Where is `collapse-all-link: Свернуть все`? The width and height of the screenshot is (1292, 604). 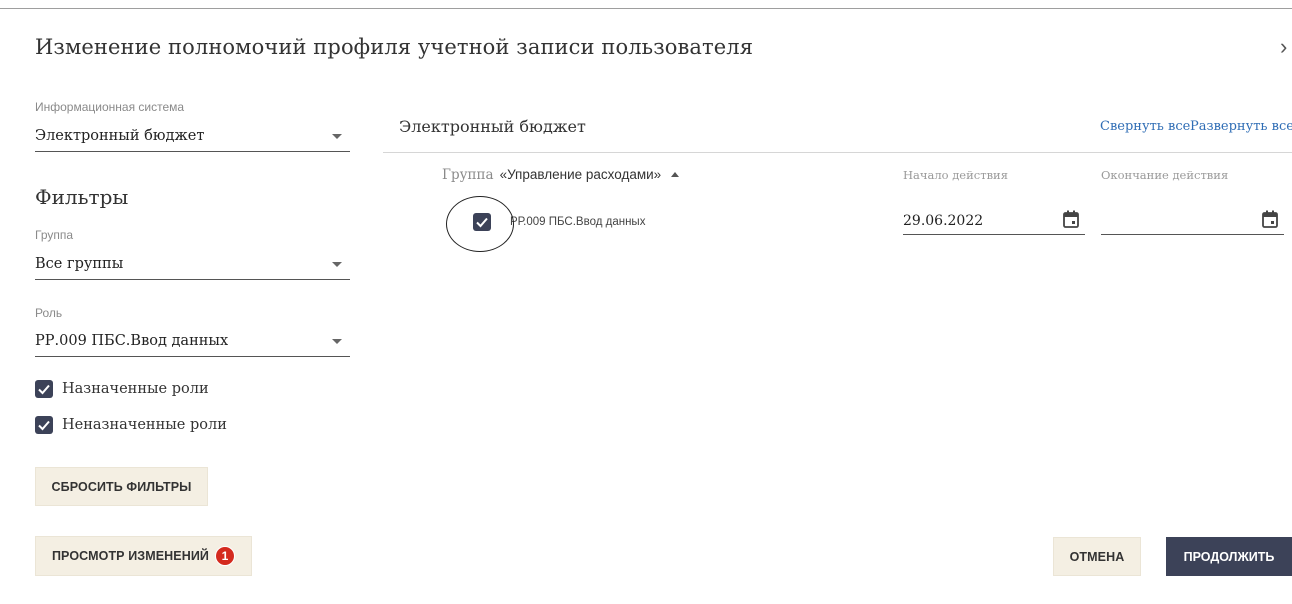
collapse-all-link: Свернуть все is located at coordinates (1145, 126).